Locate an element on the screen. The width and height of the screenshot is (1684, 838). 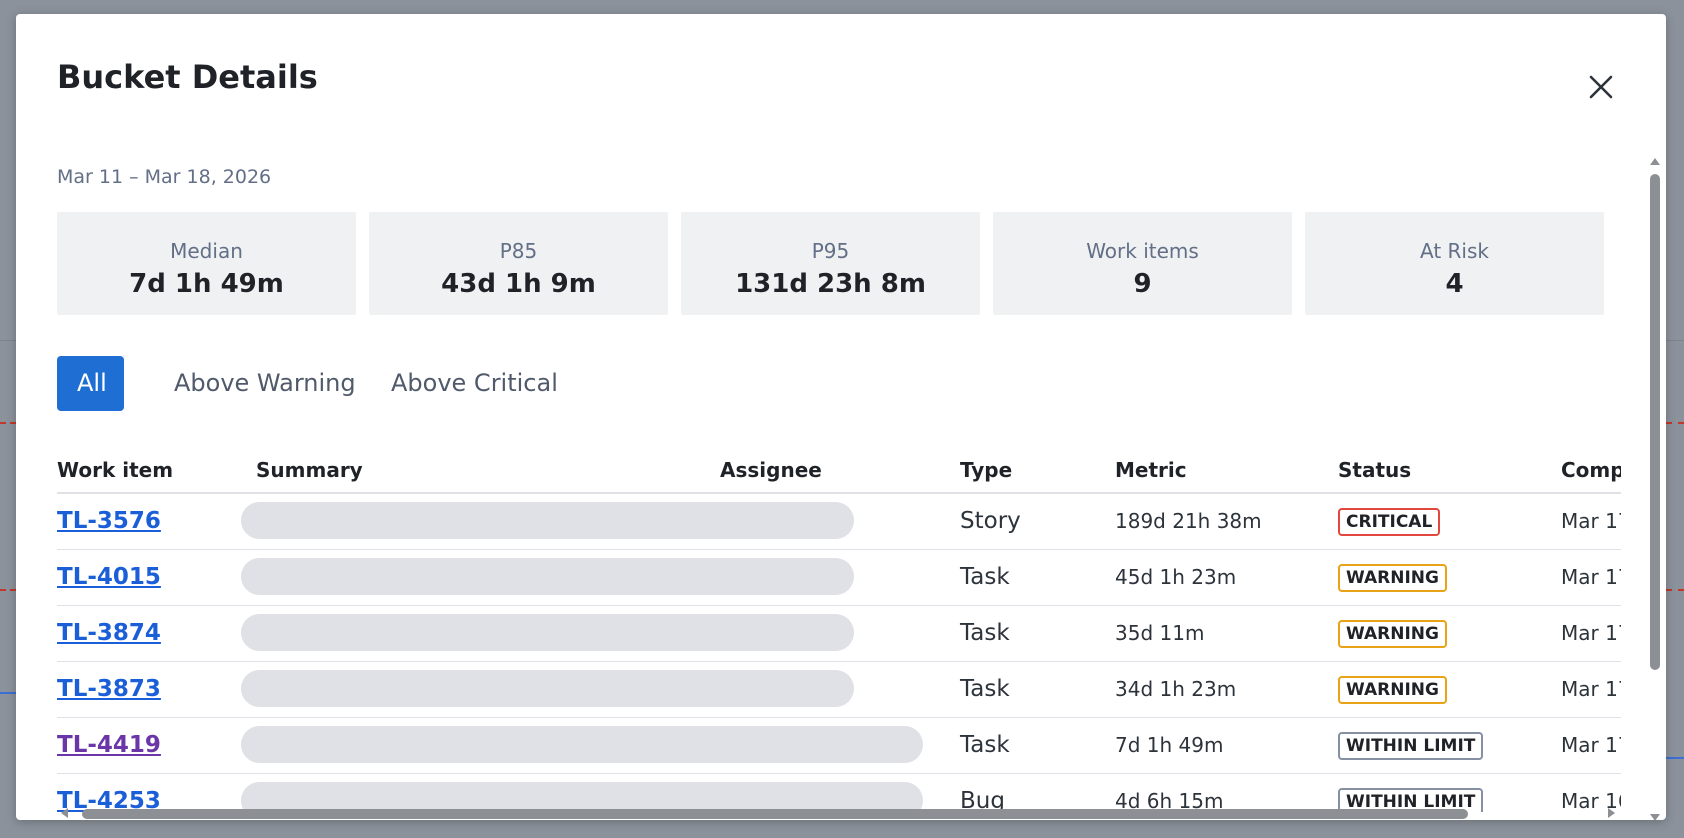
column-header-assignee: Assignee is located at coordinates (771, 470).